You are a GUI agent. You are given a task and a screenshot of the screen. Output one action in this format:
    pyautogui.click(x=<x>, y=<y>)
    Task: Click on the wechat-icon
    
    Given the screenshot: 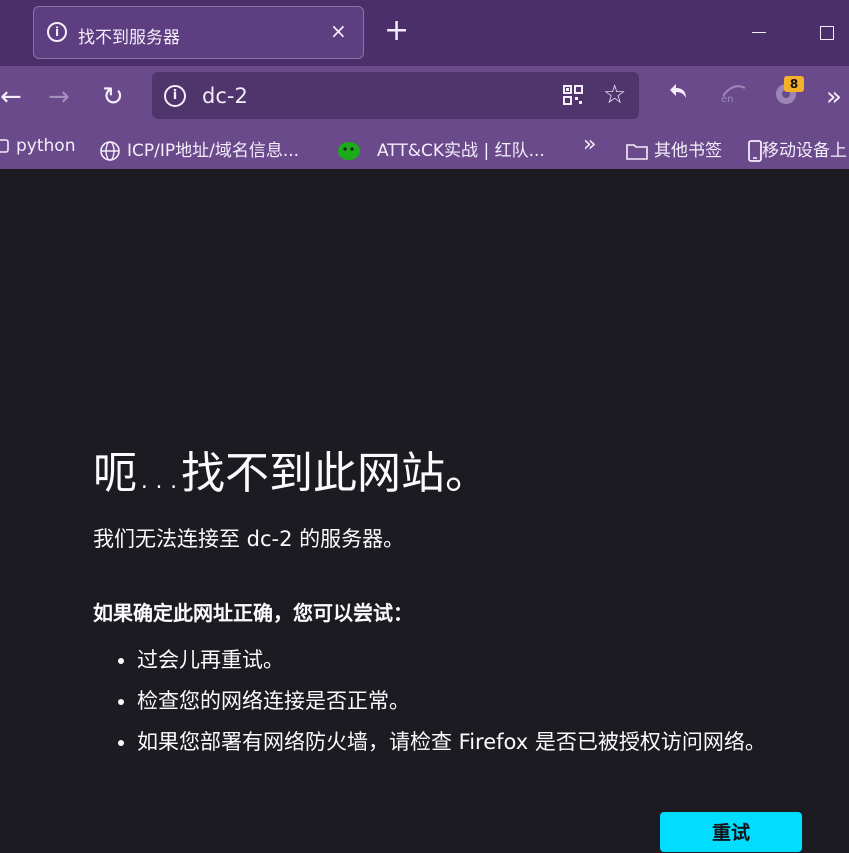 What is the action you would take?
    pyautogui.click(x=349, y=151)
    